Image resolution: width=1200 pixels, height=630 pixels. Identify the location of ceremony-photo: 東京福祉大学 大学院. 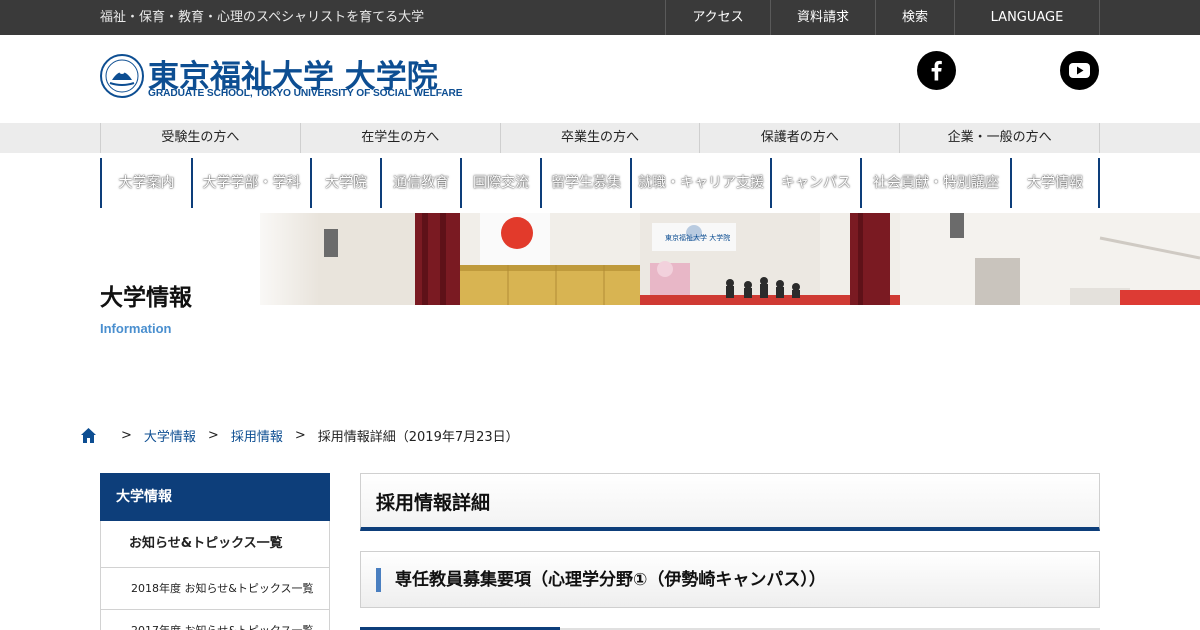
(730, 259).